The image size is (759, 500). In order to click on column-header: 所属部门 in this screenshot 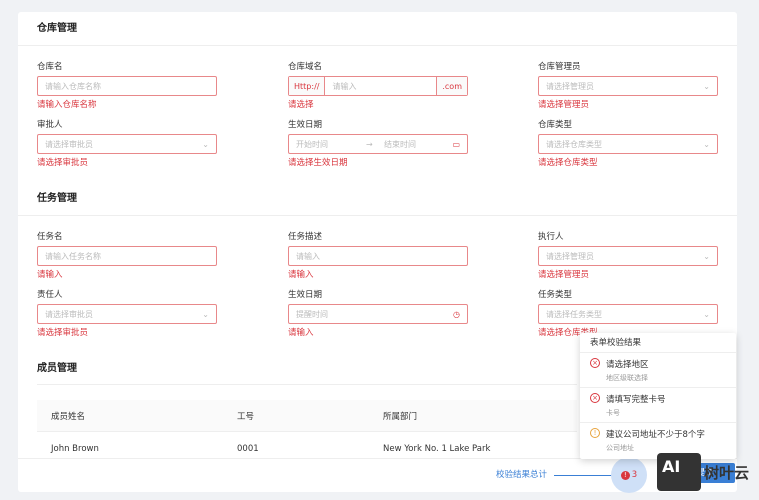, I will do `click(400, 416)`.